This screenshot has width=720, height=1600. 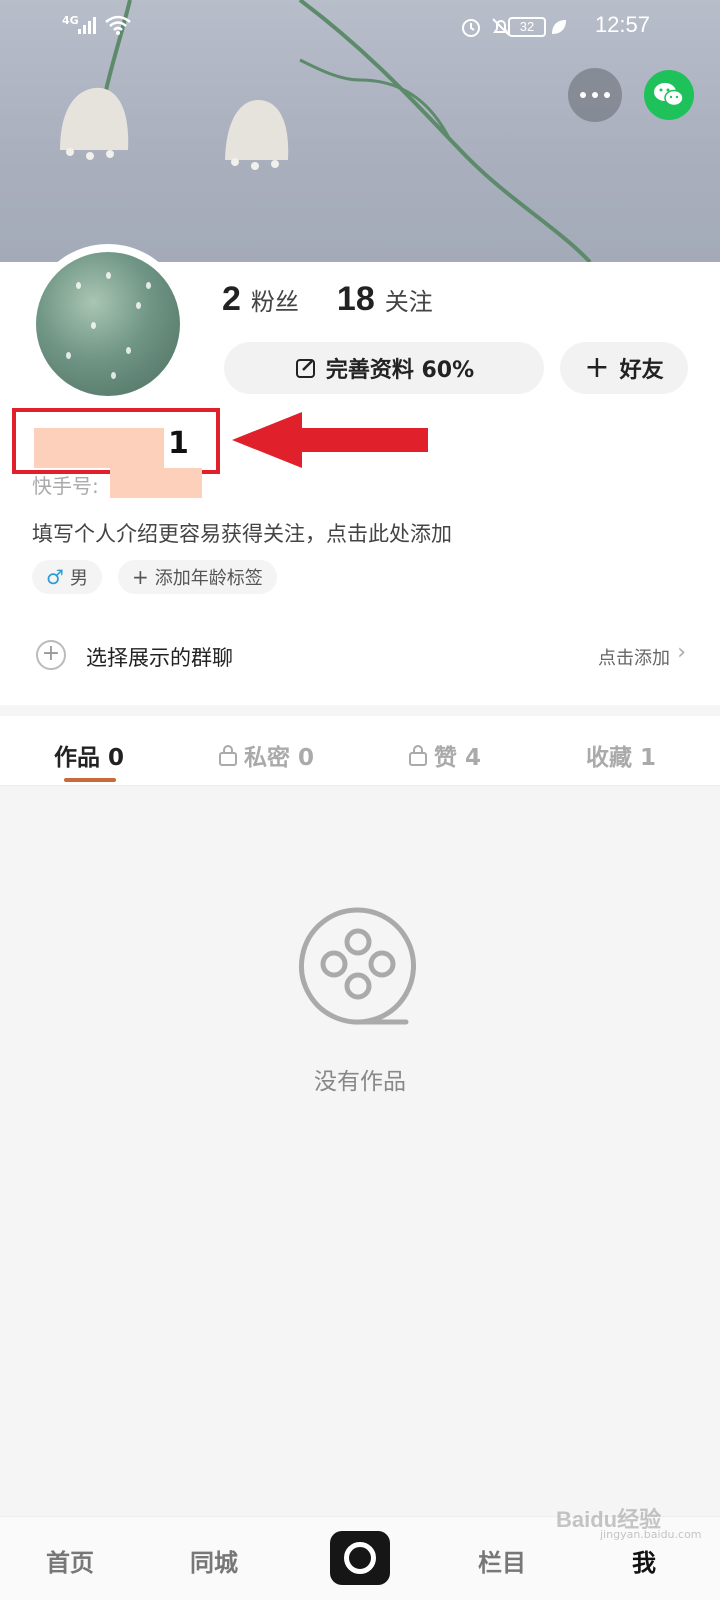 I want to click on tab-works: 作品 0, so click(x=89, y=755).